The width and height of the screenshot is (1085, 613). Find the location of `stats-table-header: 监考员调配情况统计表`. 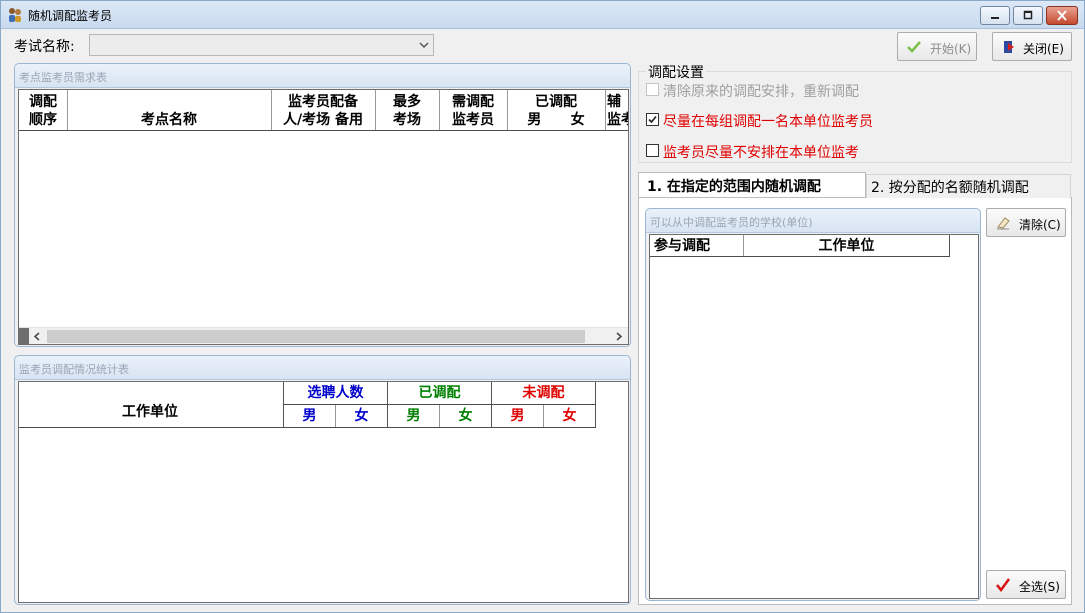

stats-table-header: 监考员调配情况统计表 is located at coordinates (322, 368).